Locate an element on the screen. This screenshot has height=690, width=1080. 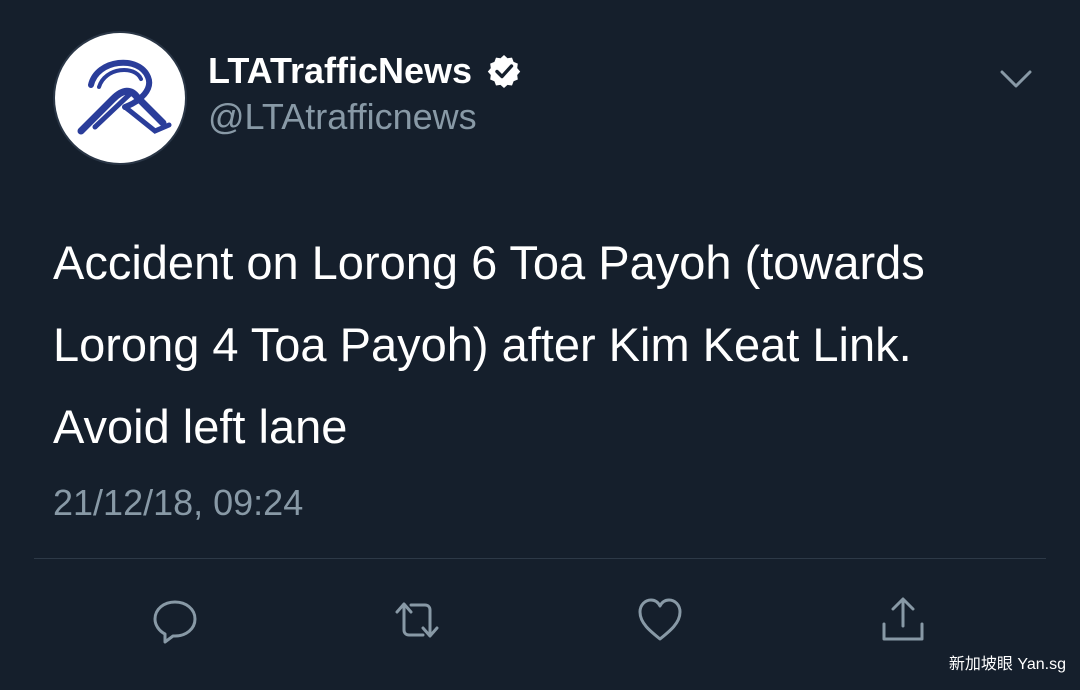
tweet-menu-button is located at coordinates (1016, 79).